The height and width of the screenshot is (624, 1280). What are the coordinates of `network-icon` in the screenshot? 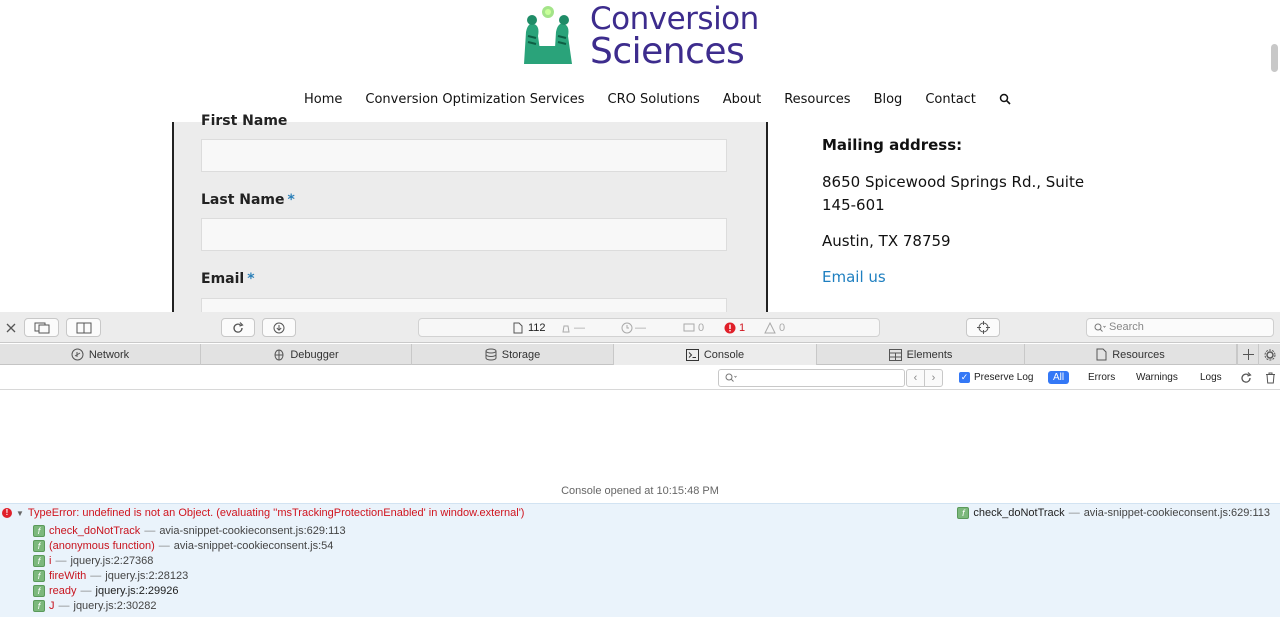 It's located at (77, 354).